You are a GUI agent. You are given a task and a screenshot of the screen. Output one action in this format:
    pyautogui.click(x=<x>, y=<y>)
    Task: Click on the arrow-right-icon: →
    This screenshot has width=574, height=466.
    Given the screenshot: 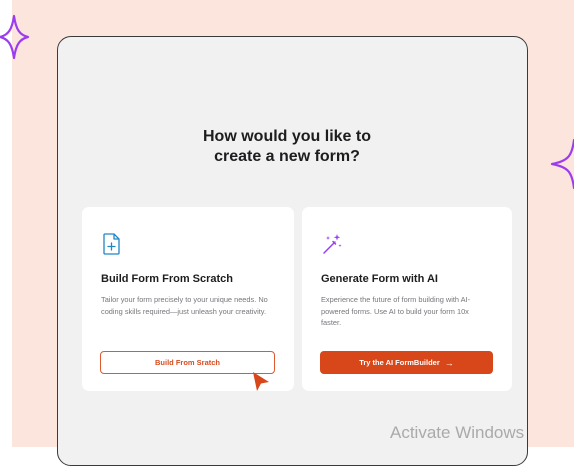 What is the action you would take?
    pyautogui.click(x=449, y=362)
    